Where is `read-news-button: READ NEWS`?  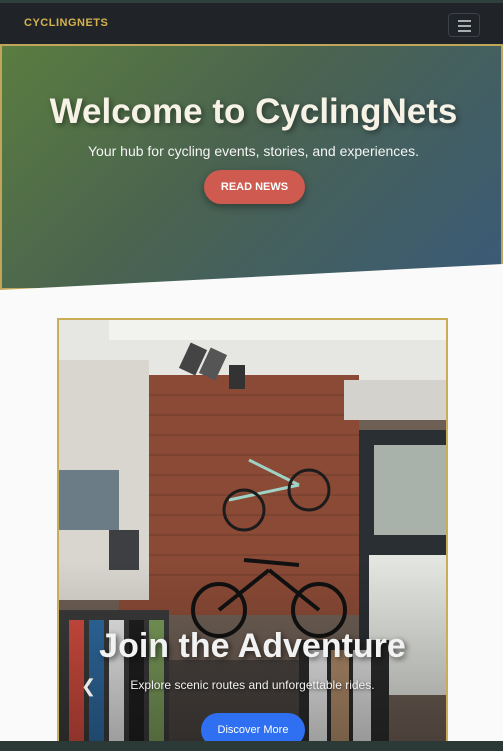 read-news-button: READ NEWS is located at coordinates (254, 187).